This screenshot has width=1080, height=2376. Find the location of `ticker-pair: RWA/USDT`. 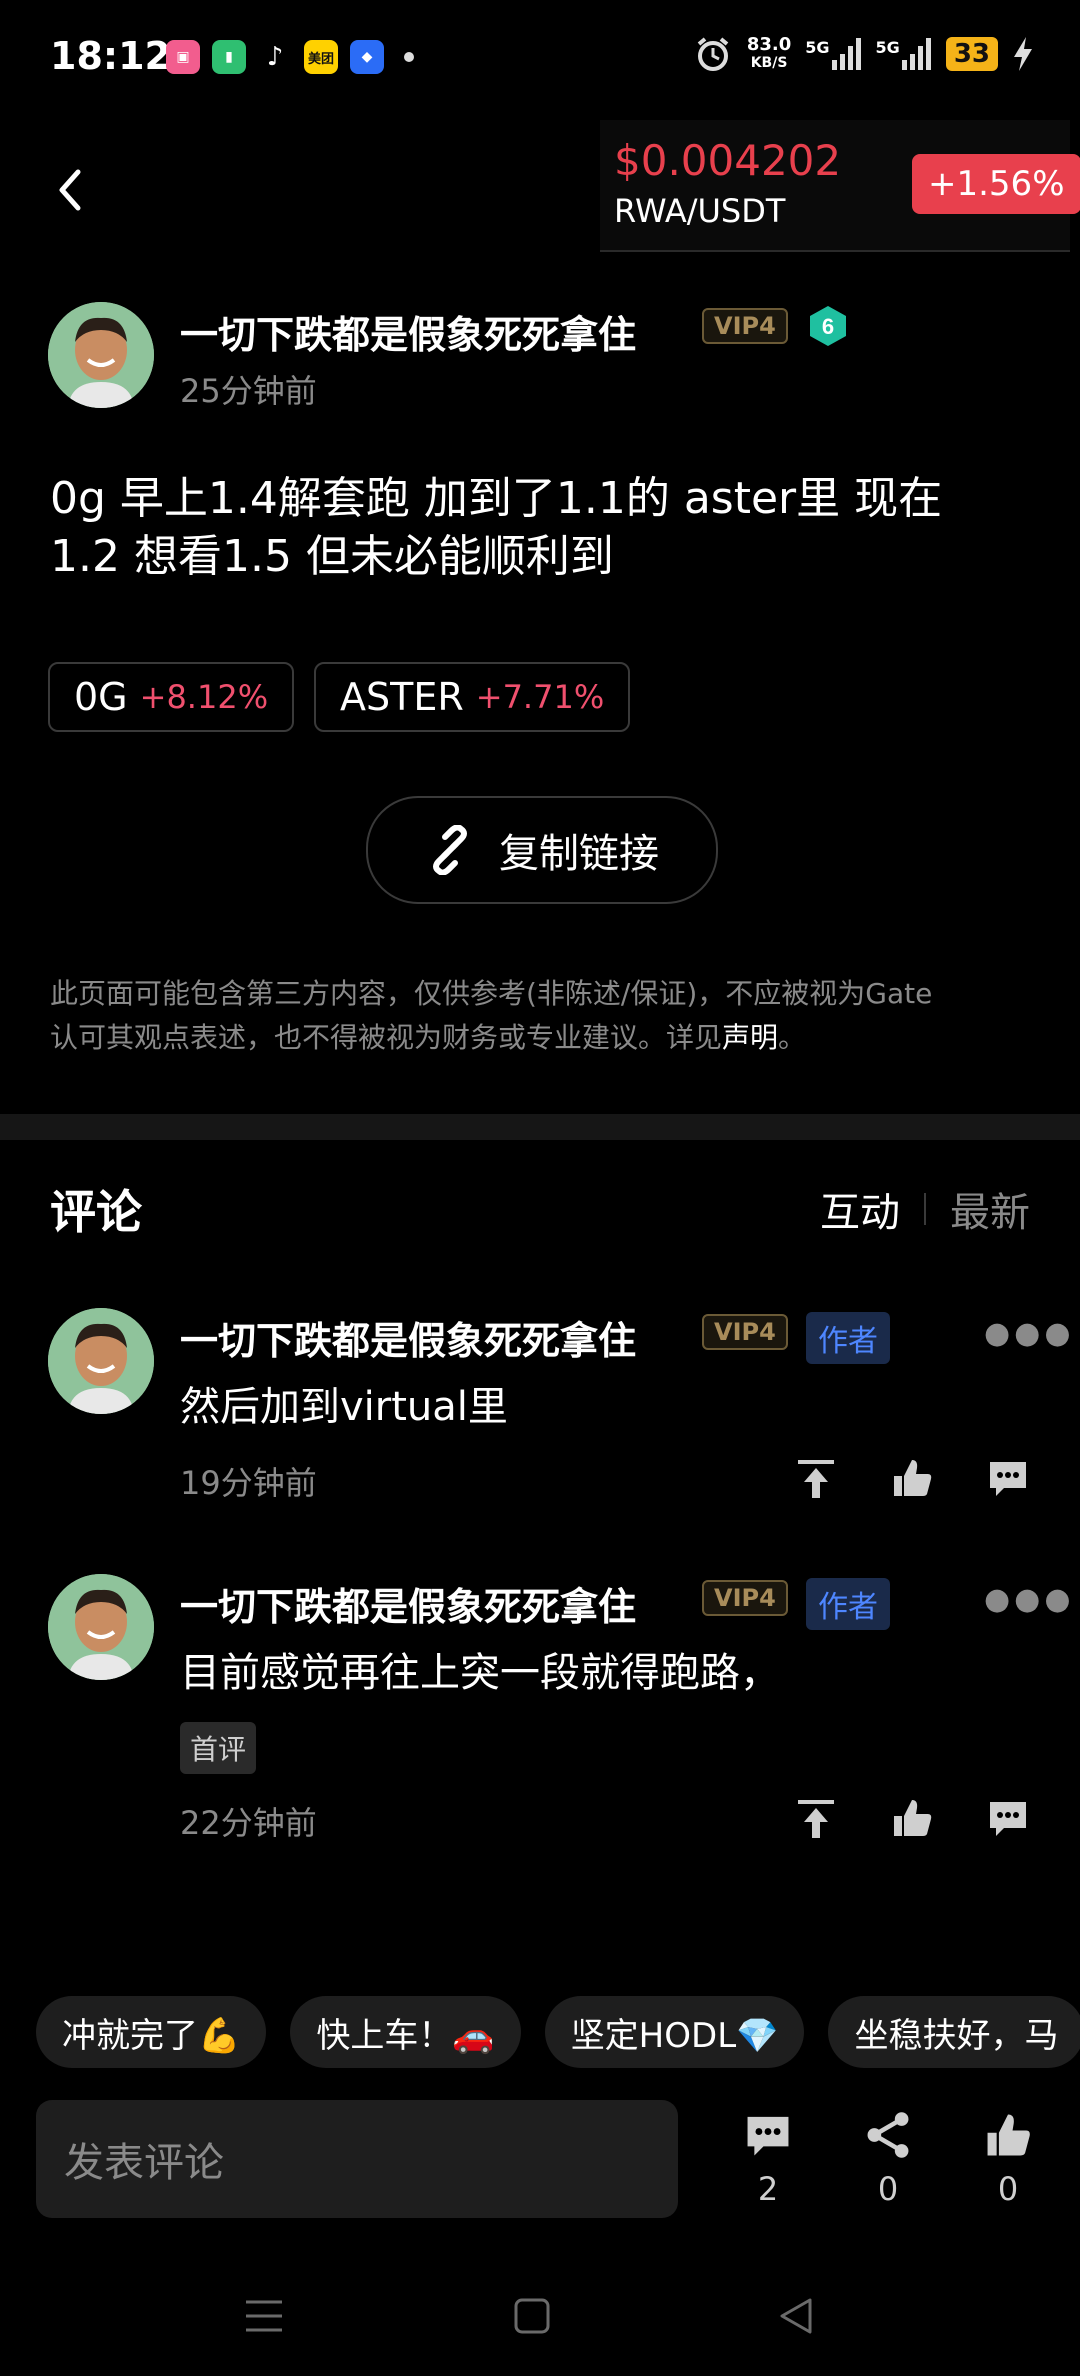

ticker-pair: RWA/USDT is located at coordinates (700, 211).